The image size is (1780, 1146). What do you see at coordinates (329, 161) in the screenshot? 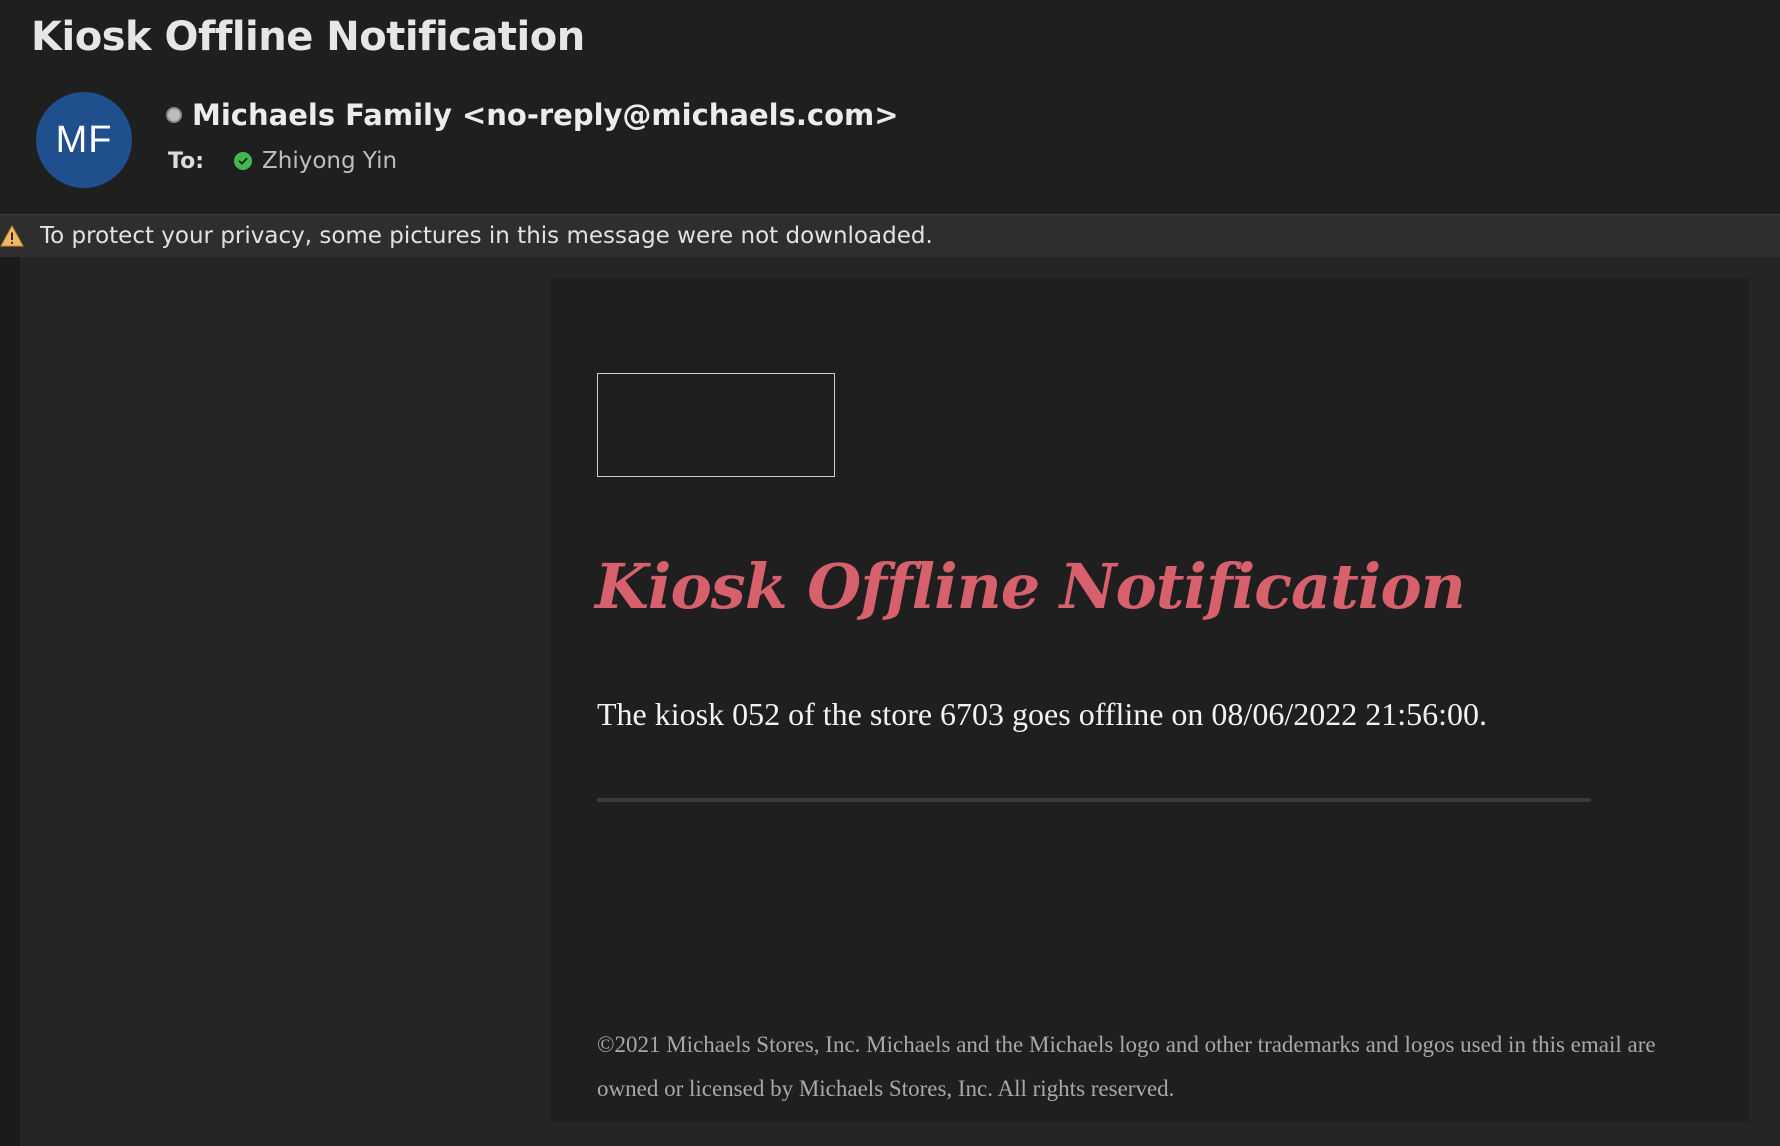
I see `recipient-name: Zhiyong Yin` at bounding box center [329, 161].